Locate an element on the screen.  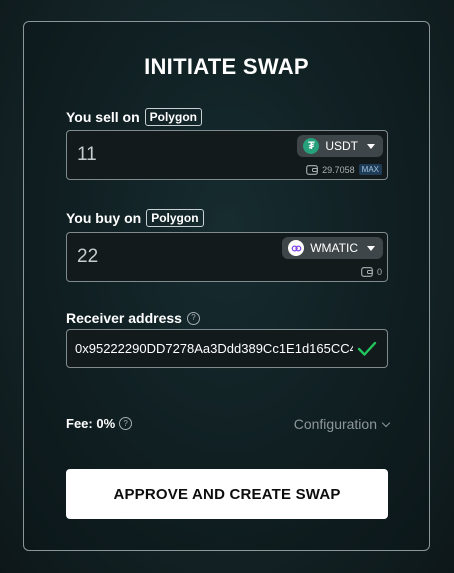
buy-amount-box: 22 WMATIC 0 is located at coordinates (227, 257).